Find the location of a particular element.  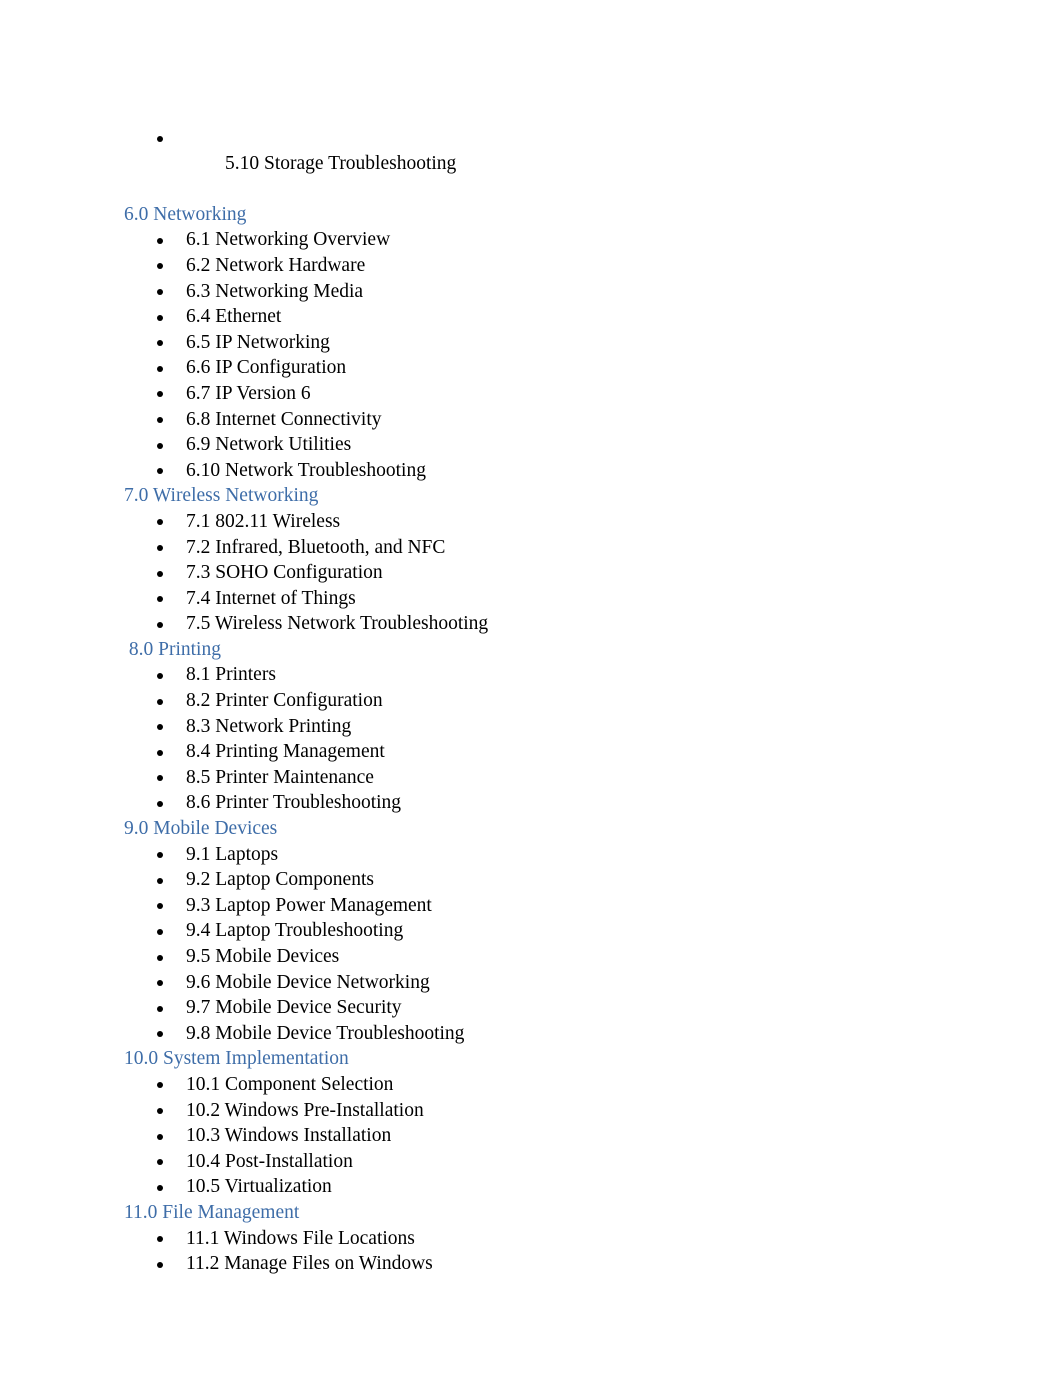

list-item: 11.2 Manage Files on Windows is located at coordinates (531, 1264).